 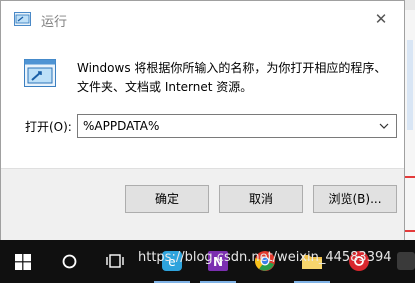 I want to click on background-window-edge, so click(x=410, y=5).